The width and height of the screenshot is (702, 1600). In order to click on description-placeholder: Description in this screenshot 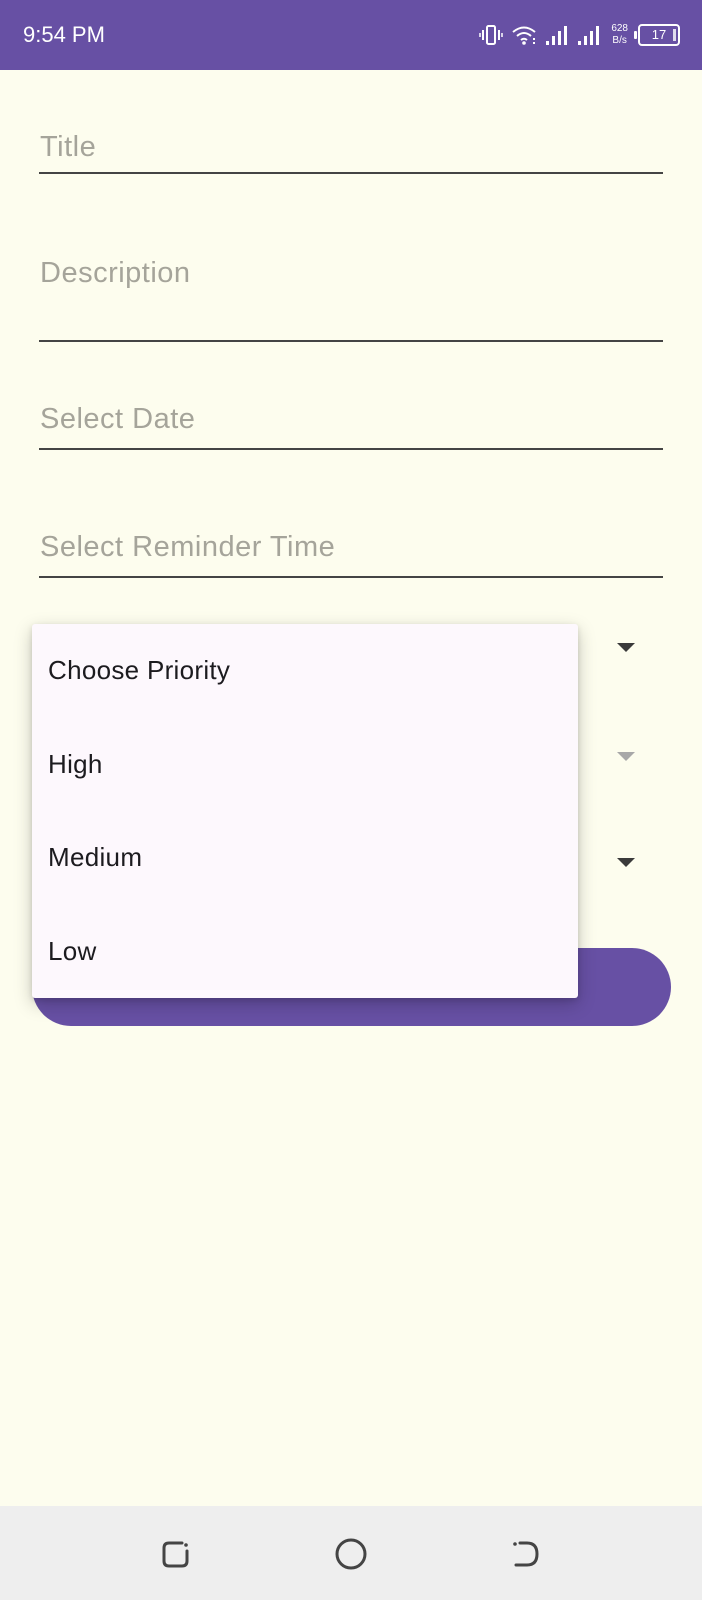, I will do `click(115, 273)`.